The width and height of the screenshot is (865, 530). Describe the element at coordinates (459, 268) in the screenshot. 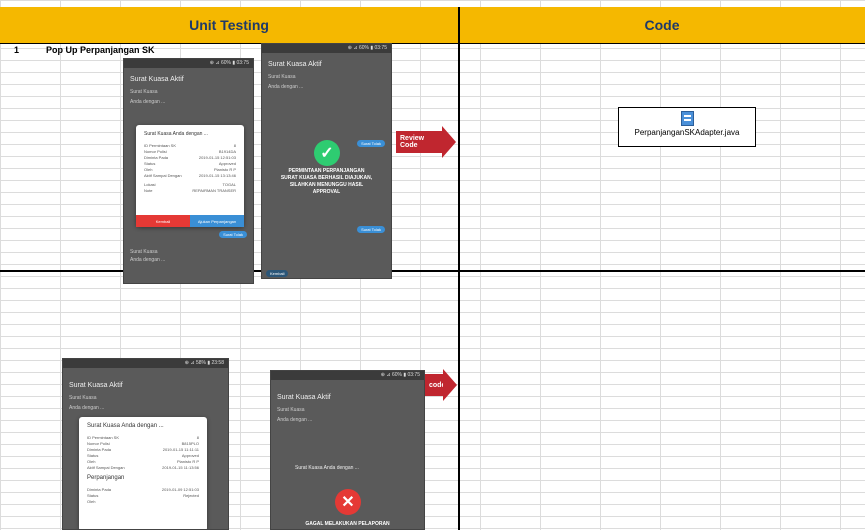

I see `column-divider` at that location.